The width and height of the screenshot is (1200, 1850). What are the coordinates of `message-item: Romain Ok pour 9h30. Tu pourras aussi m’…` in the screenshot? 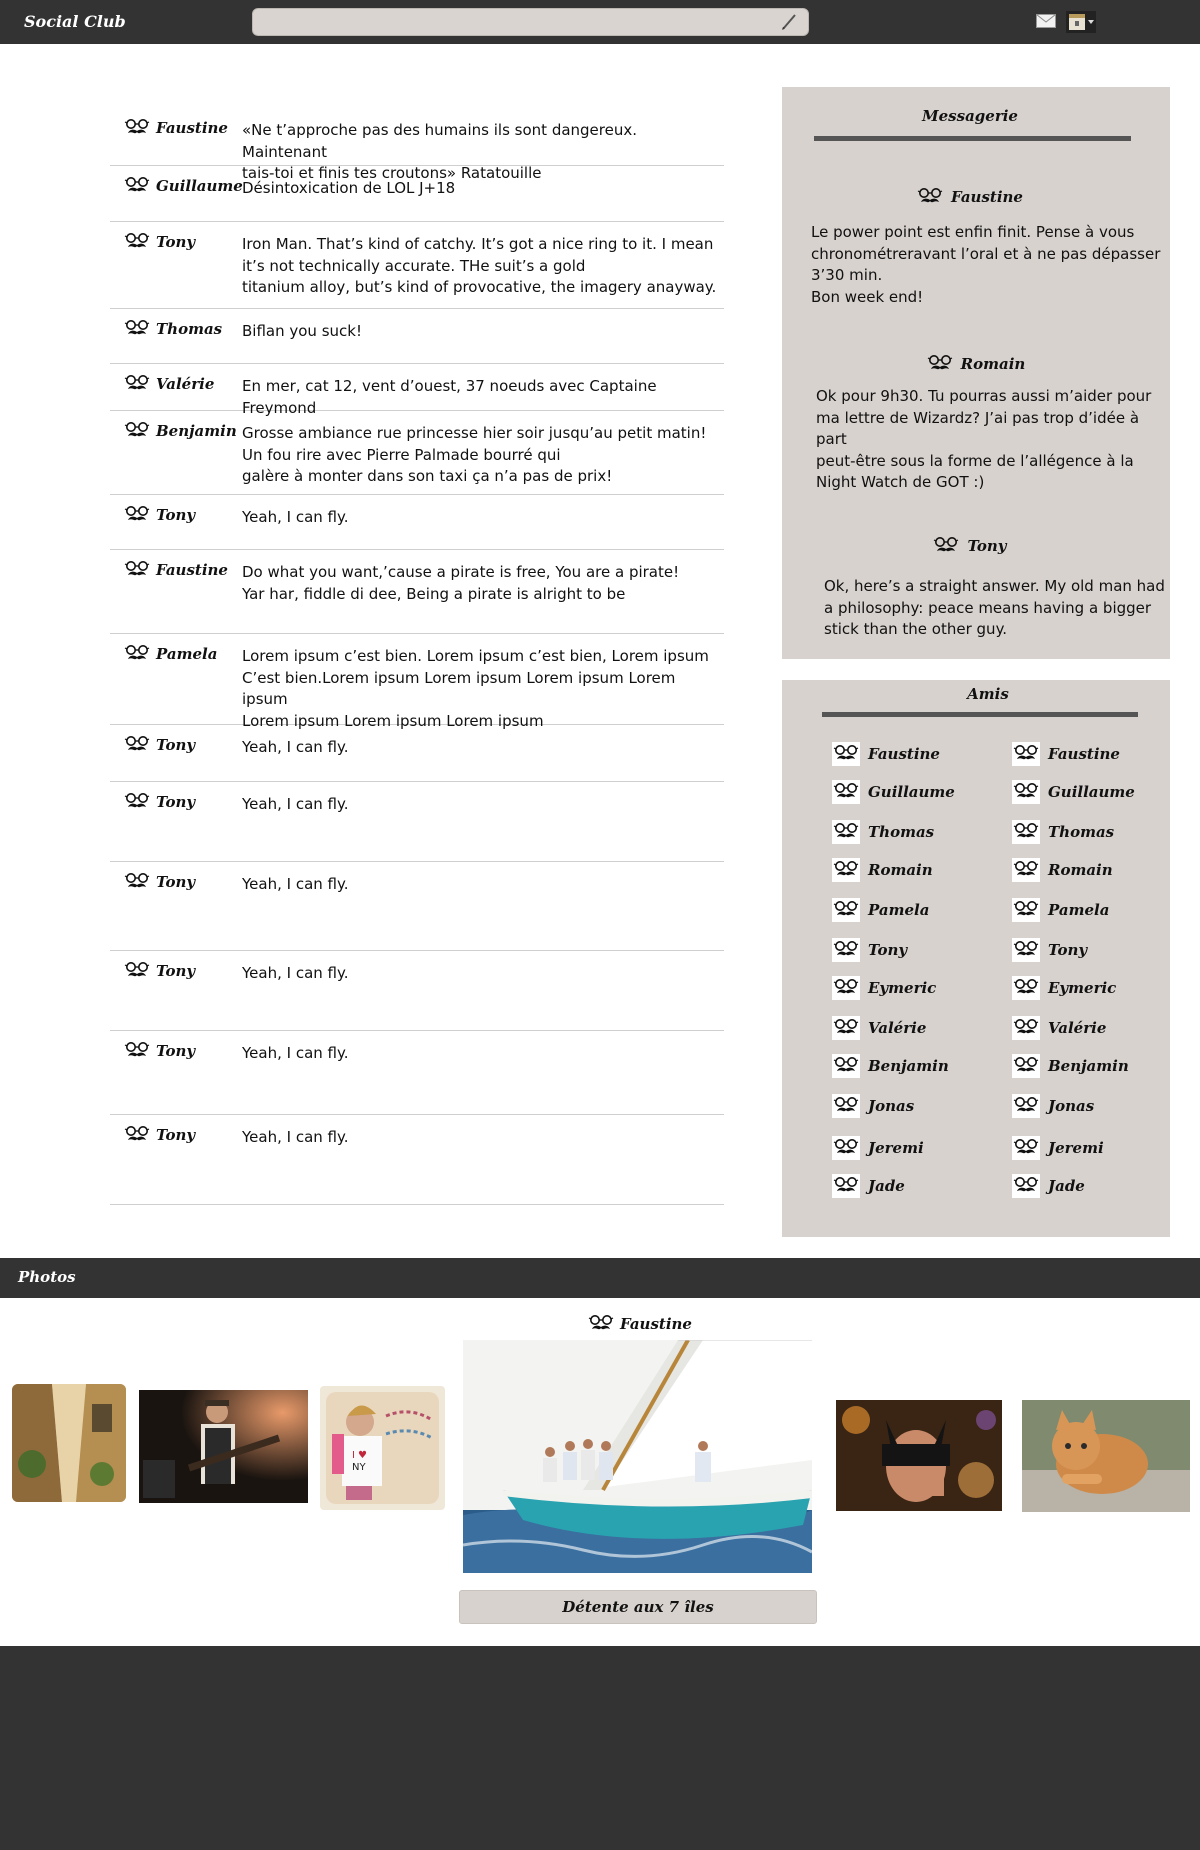 It's located at (976, 424).